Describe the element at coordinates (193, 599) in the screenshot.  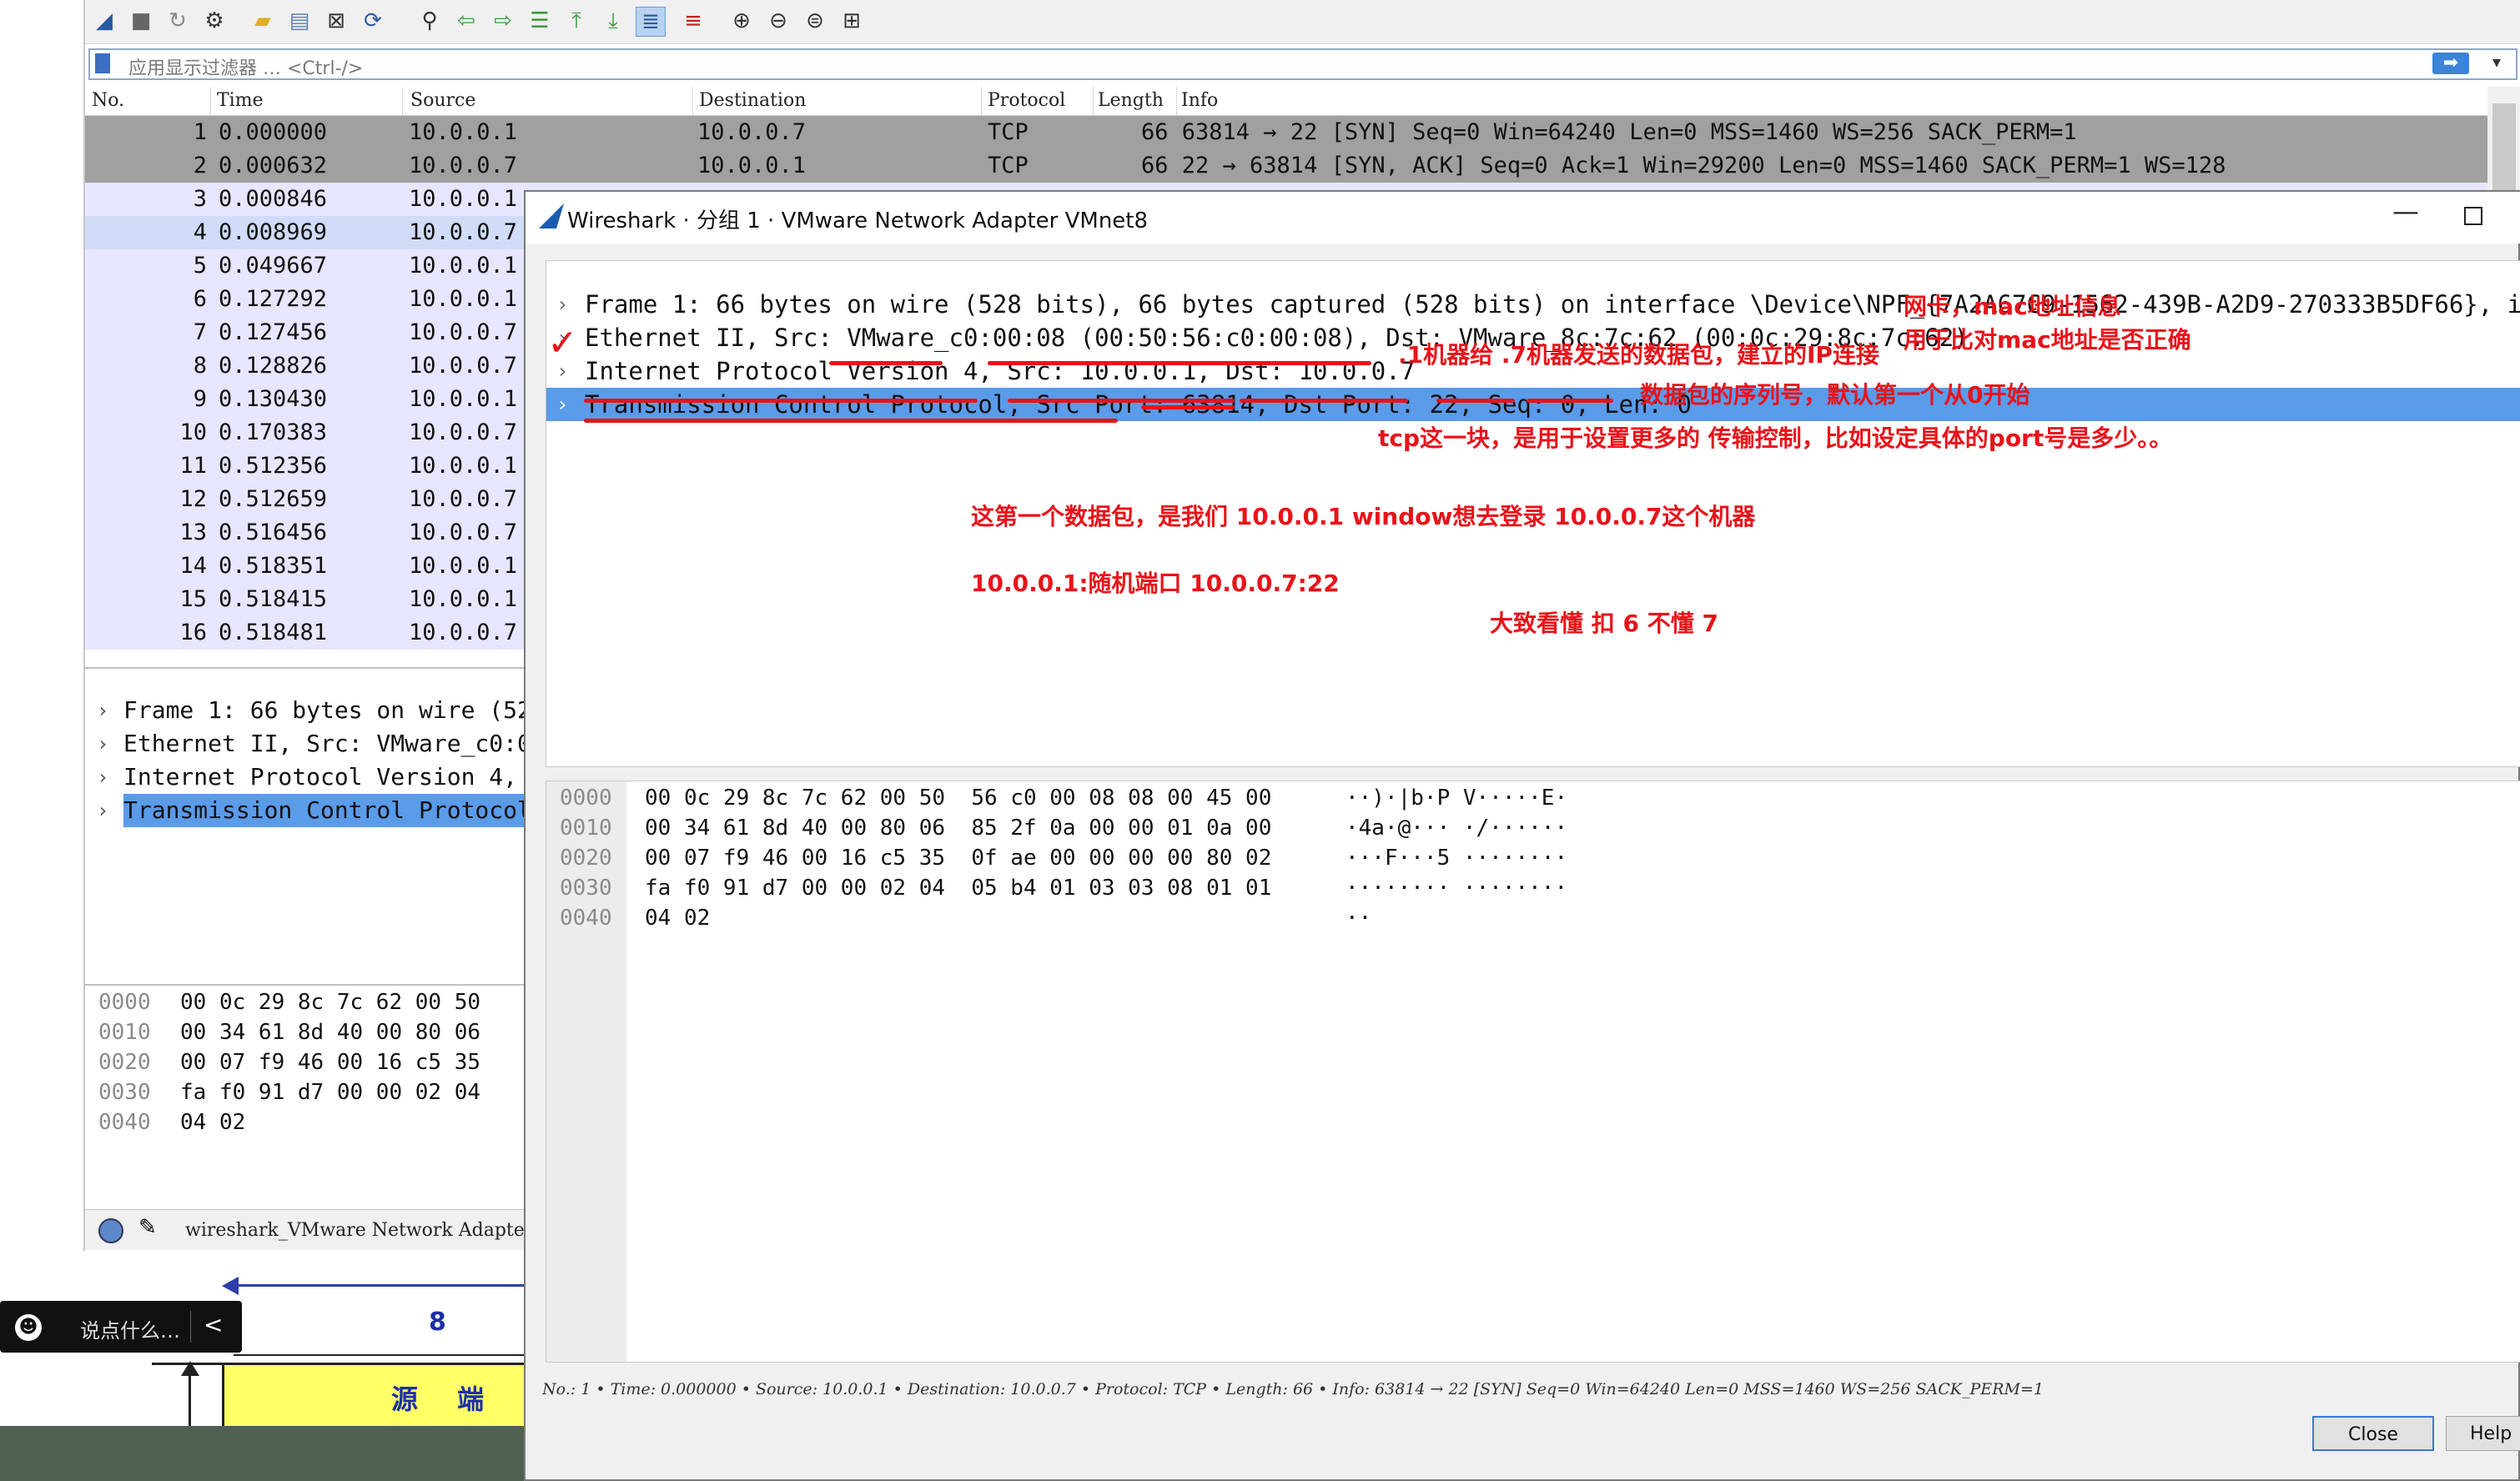
I see `packet-cell-no: 15` at that location.